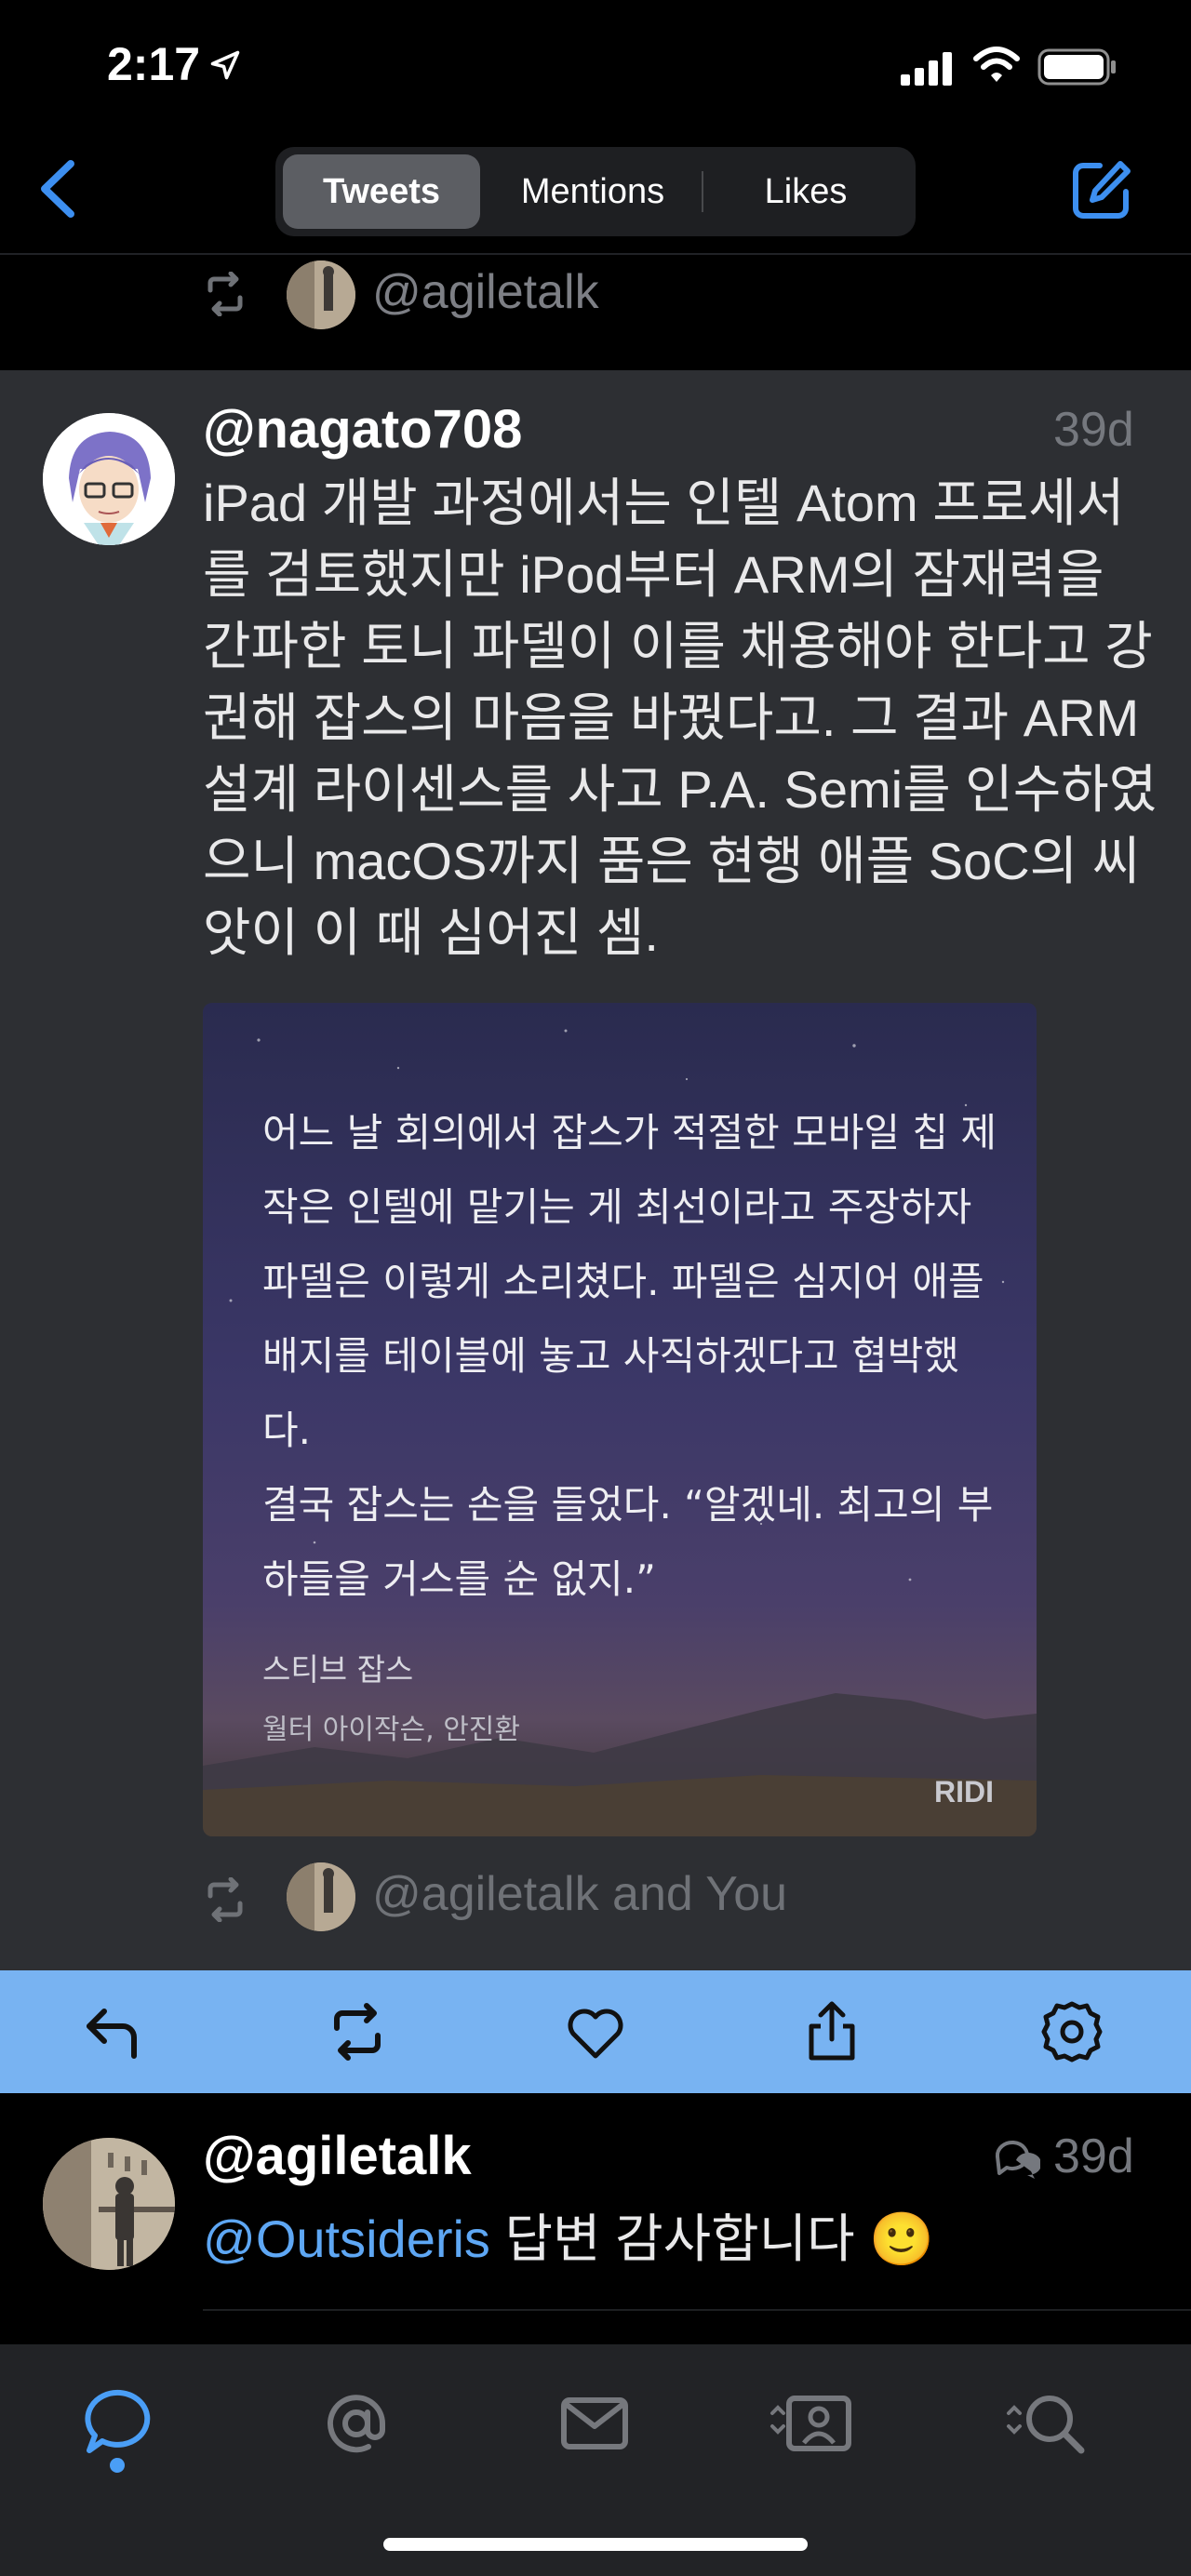  Describe the element at coordinates (338, 1669) in the screenshot. I see `quote-book-title: 스티브 잡스` at that location.